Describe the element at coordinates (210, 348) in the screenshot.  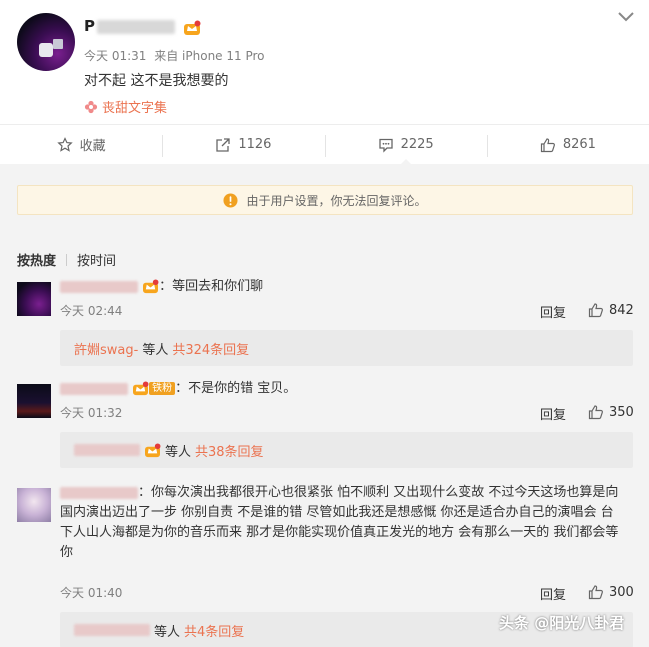
I see `sub-reply-count: 共324条回复` at that location.